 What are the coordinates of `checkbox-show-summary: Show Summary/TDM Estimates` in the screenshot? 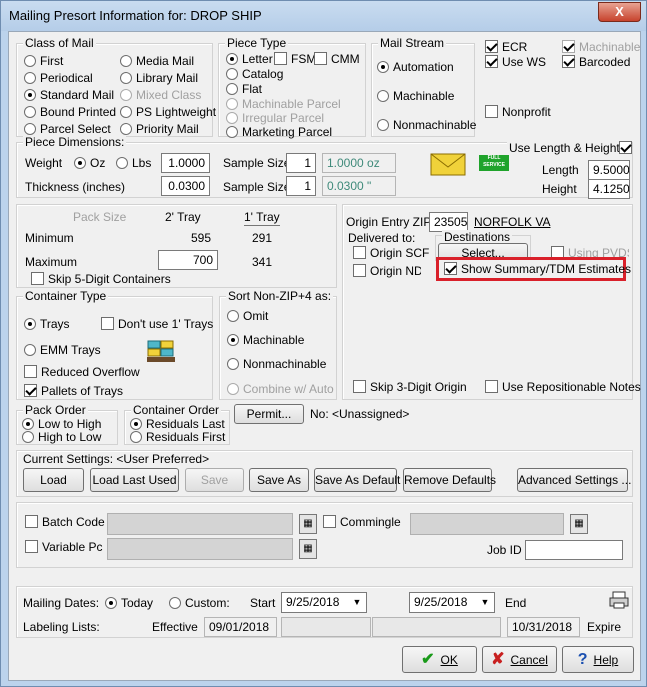 It's located at (537, 269).